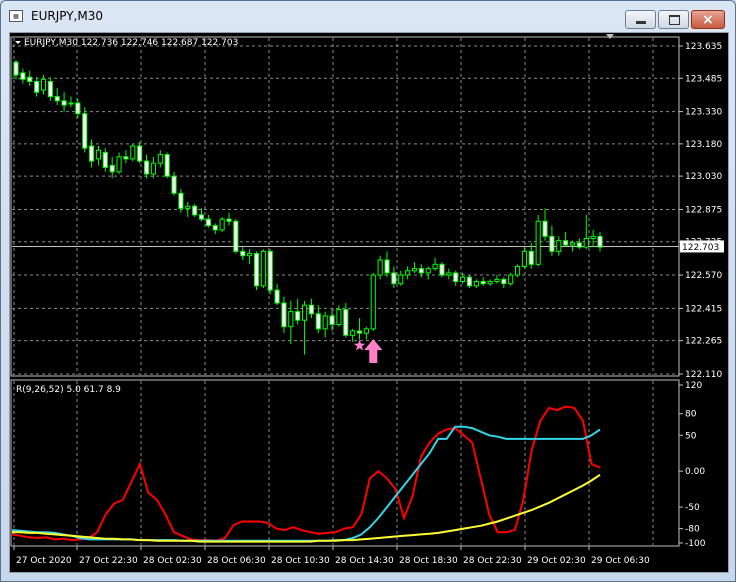 This screenshot has height=582, width=736. Describe the element at coordinates (703, 145) in the screenshot. I see `price-tick-label: 123.180` at that location.